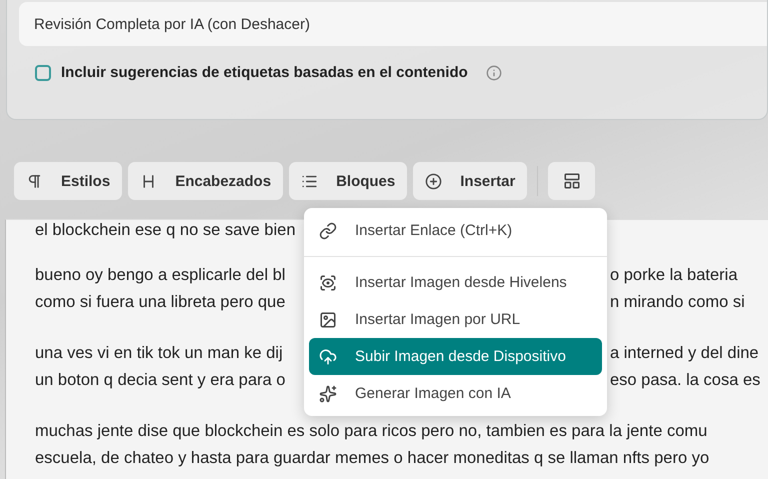  What do you see at coordinates (455, 356) in the screenshot?
I see `menu-item: Subir Imagen desde Dispositivo` at bounding box center [455, 356].